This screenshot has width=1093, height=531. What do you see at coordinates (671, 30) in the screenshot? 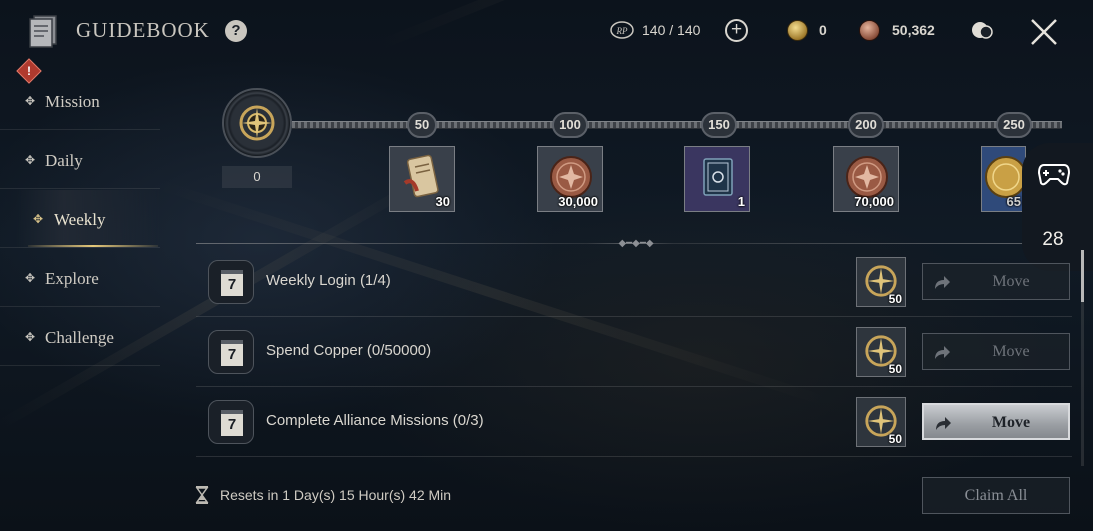
I see `rp-value: 140 / 140` at bounding box center [671, 30].